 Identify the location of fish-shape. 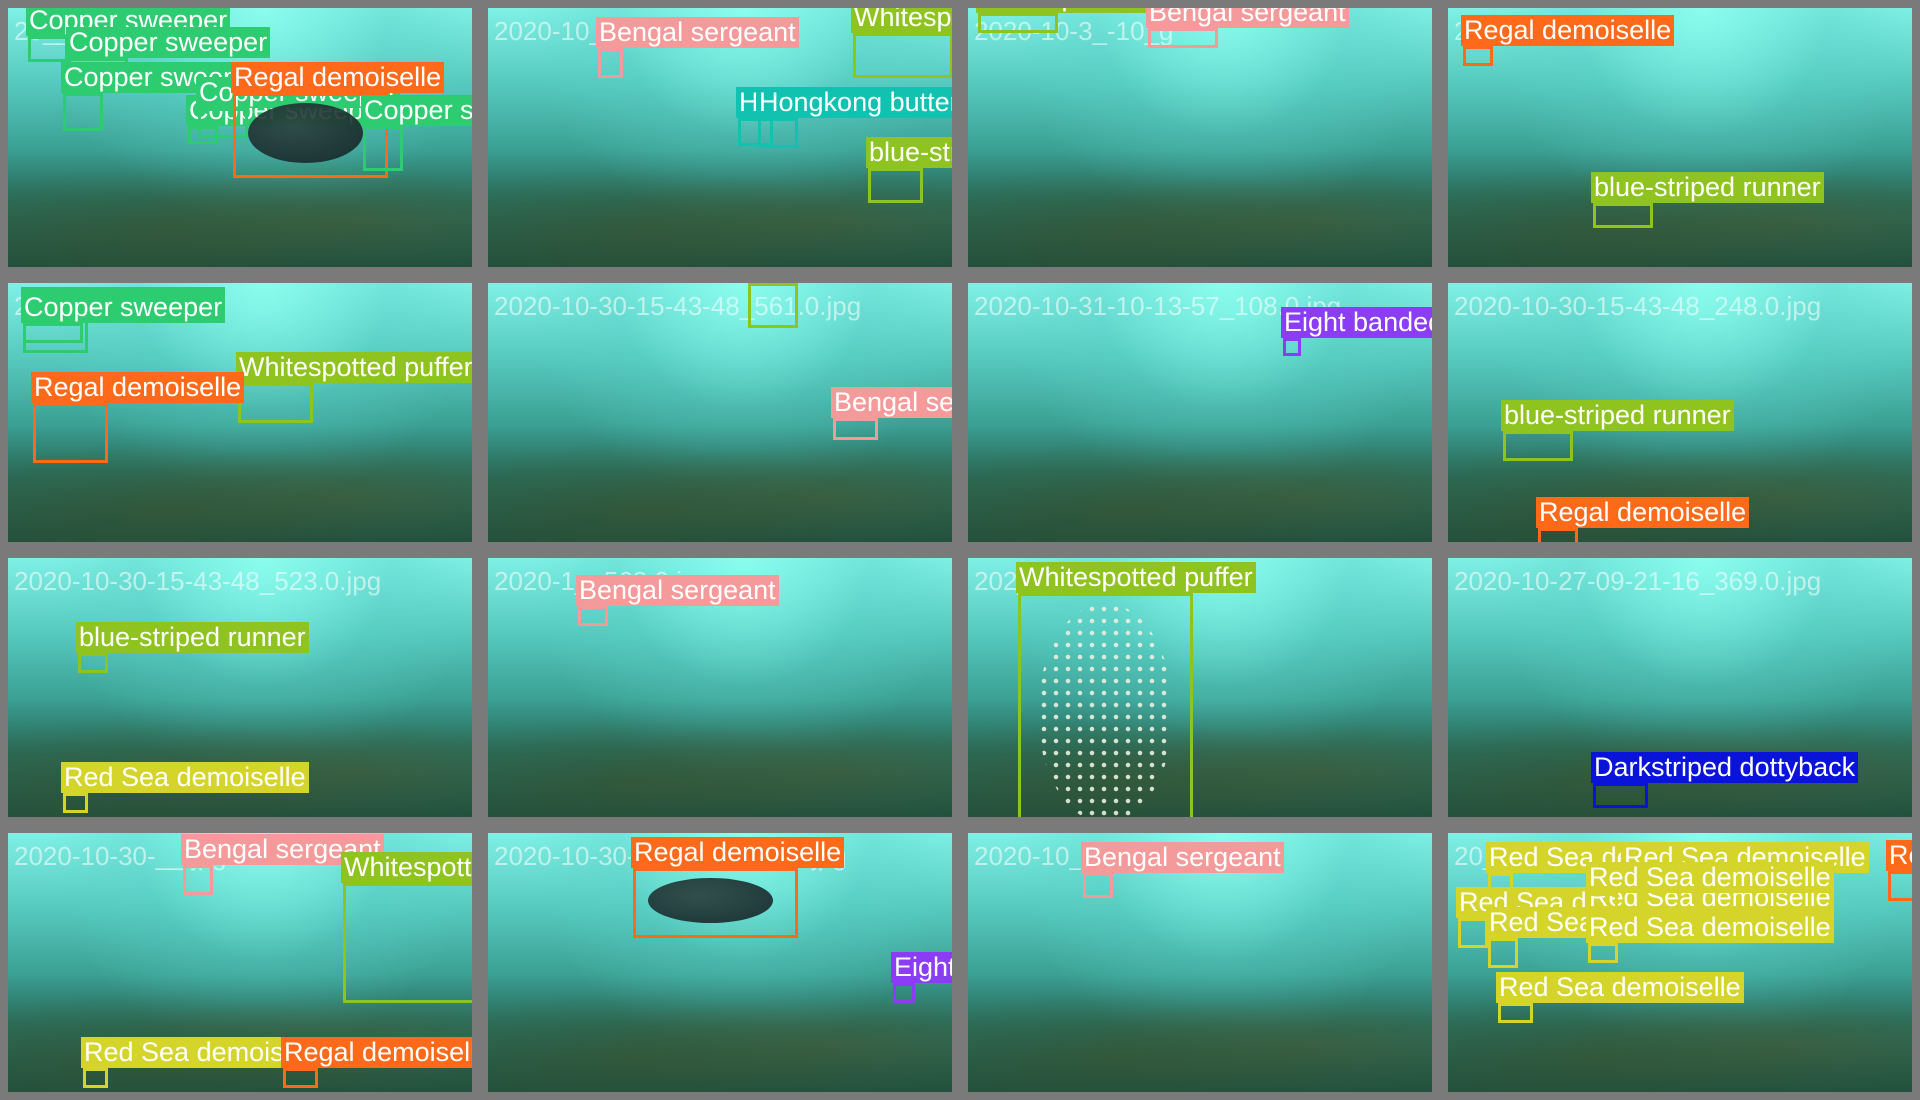
(305, 133).